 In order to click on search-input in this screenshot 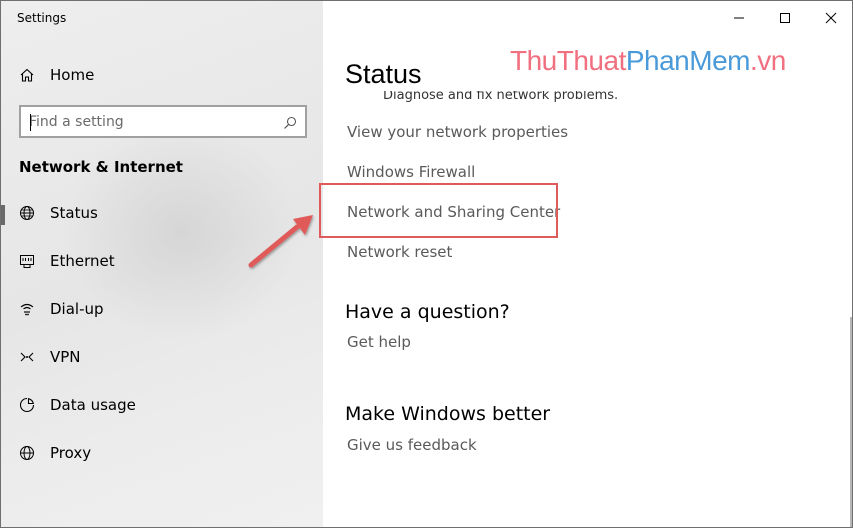, I will do `click(149, 121)`.